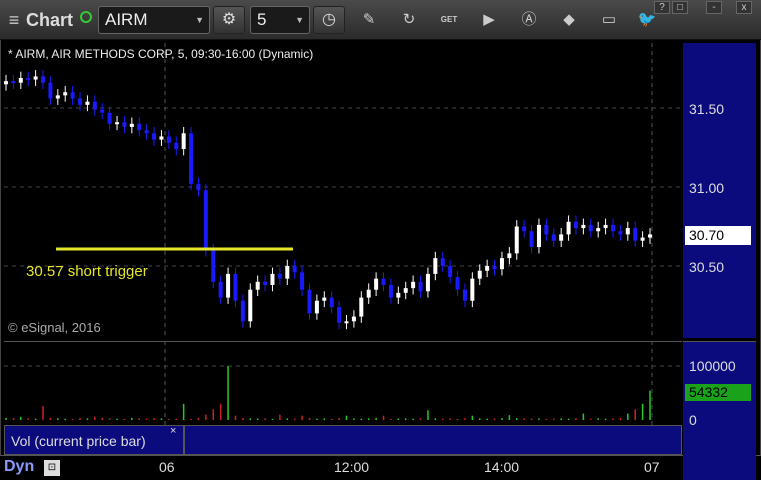 The width and height of the screenshot is (761, 480). I want to click on time-tick-label: 07, so click(652, 467).